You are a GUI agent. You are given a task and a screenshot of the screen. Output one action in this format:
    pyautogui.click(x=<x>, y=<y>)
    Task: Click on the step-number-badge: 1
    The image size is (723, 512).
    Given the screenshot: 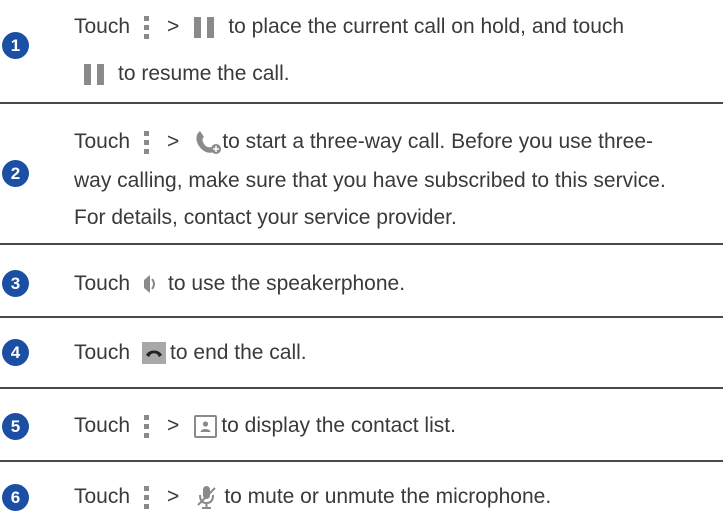 What is the action you would take?
    pyautogui.click(x=15, y=45)
    